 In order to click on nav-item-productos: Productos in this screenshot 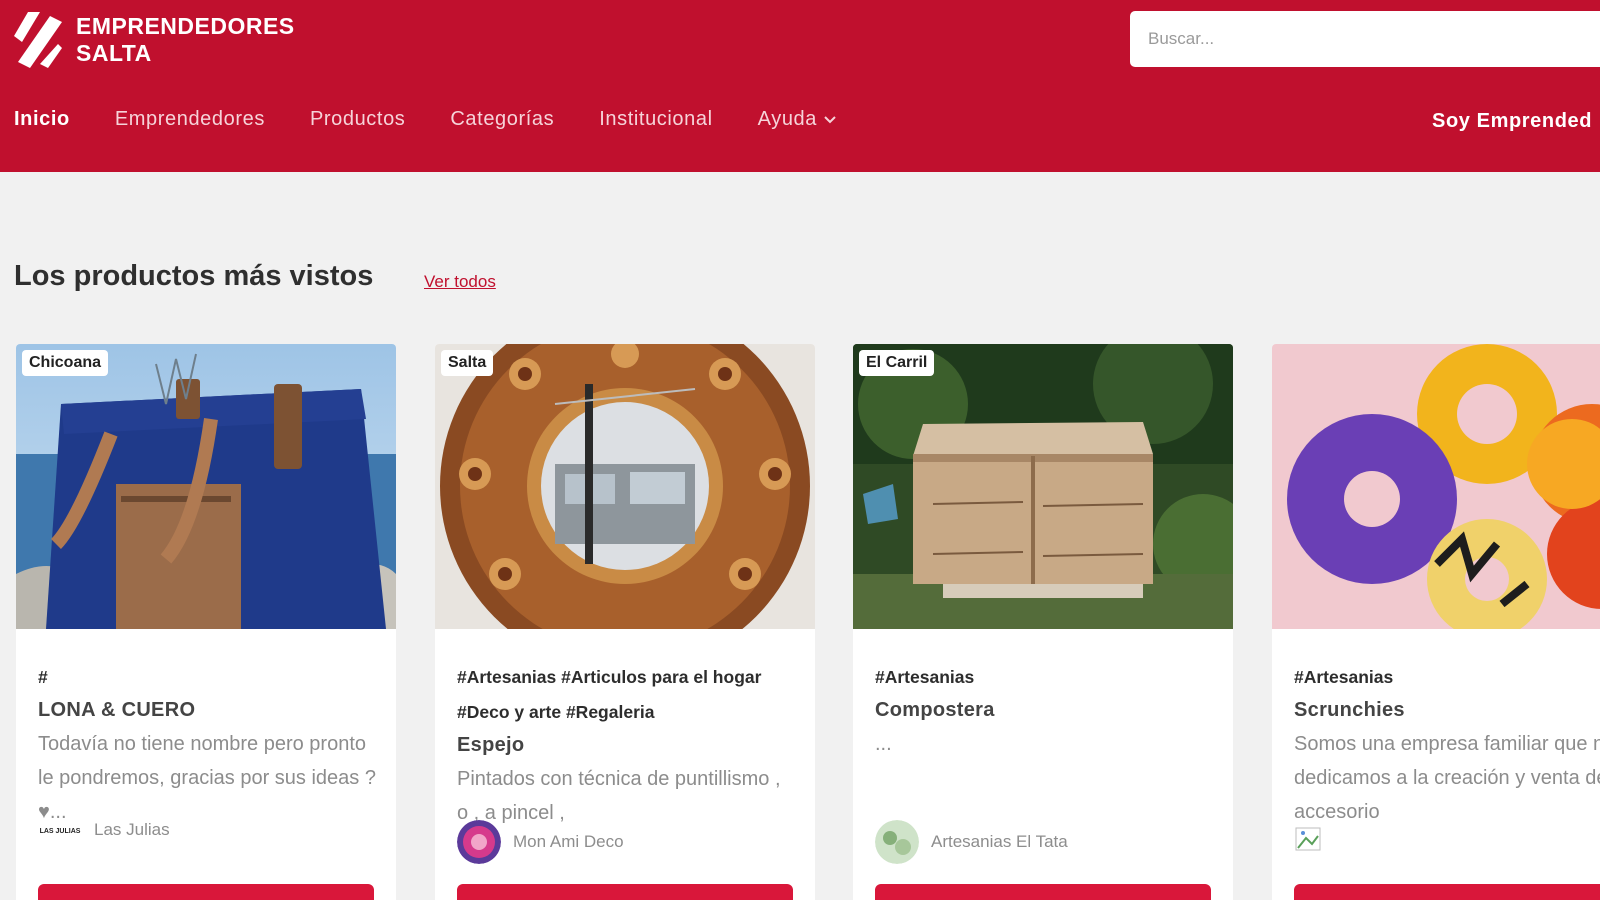, I will do `click(357, 119)`.